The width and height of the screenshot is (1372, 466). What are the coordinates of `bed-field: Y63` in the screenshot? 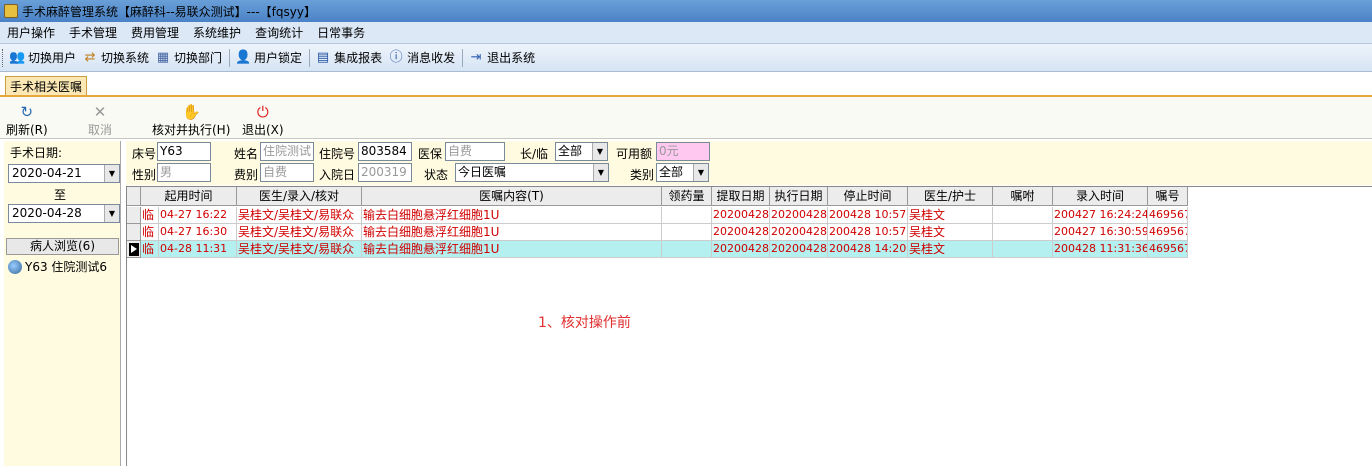 It's located at (184, 151).